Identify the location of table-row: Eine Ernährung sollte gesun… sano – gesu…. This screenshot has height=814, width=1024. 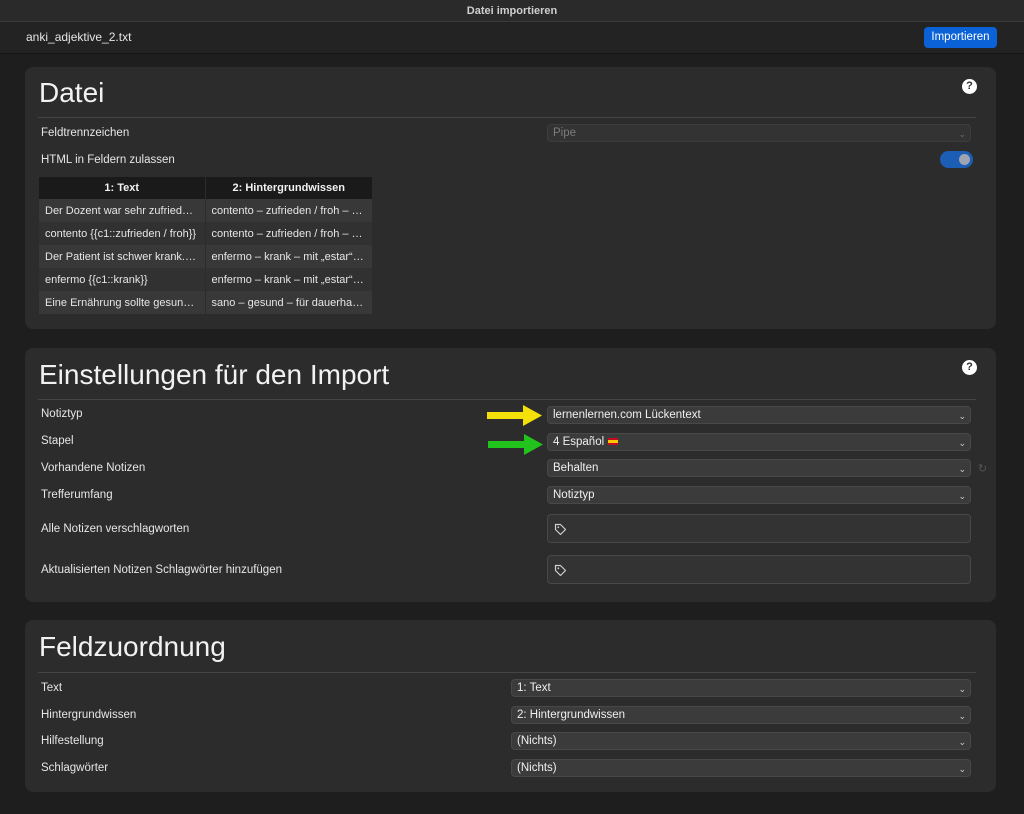
(206, 302).